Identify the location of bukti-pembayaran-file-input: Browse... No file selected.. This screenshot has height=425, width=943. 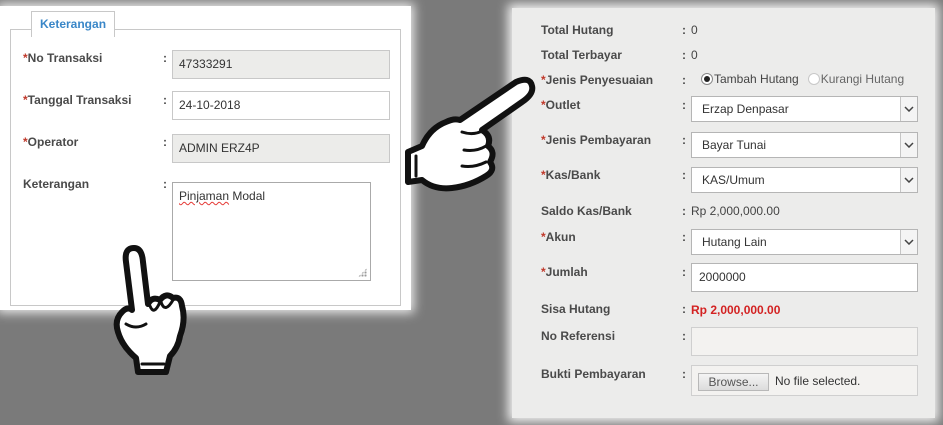
(804, 380).